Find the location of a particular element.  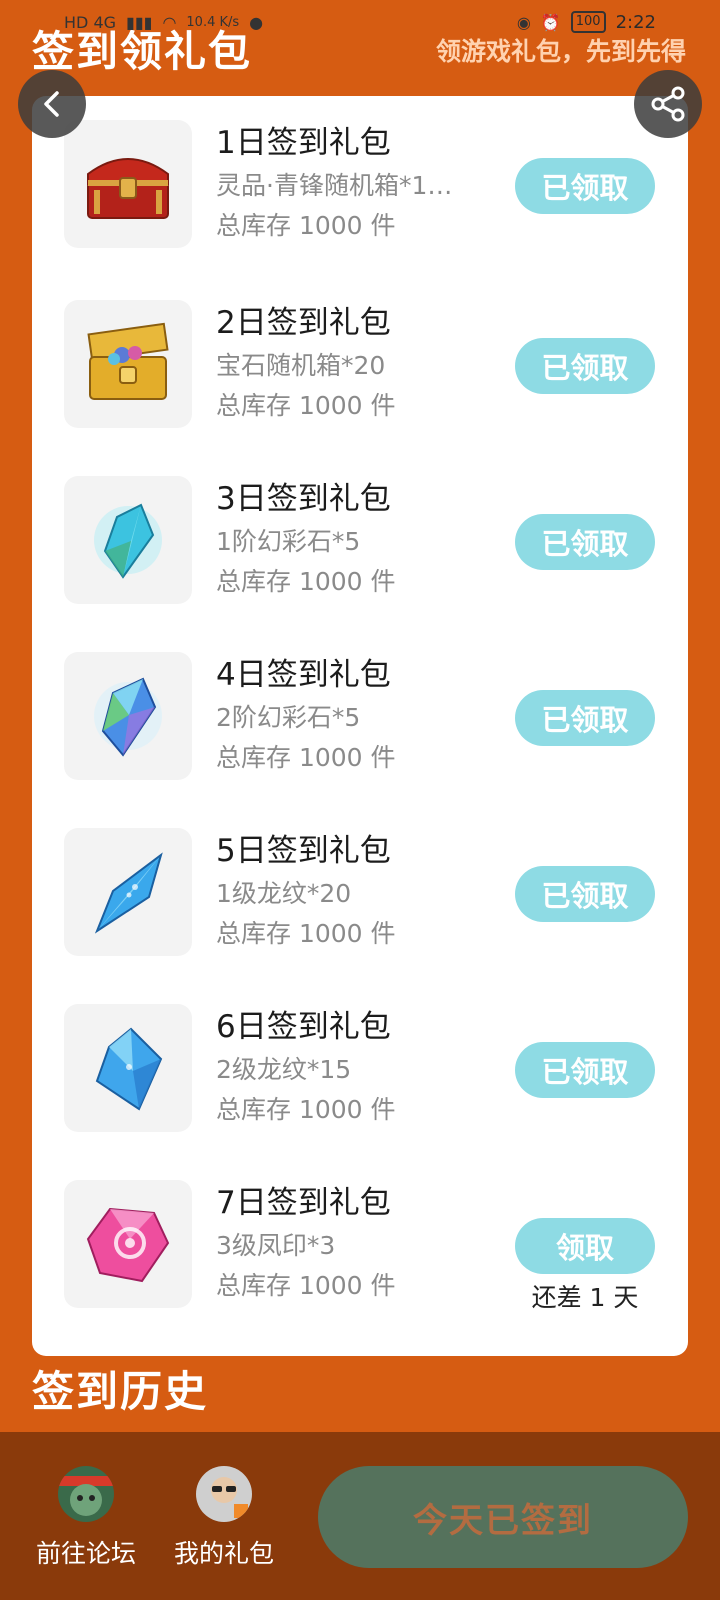

gift-title: 3日签到礼包 is located at coordinates (303, 499).